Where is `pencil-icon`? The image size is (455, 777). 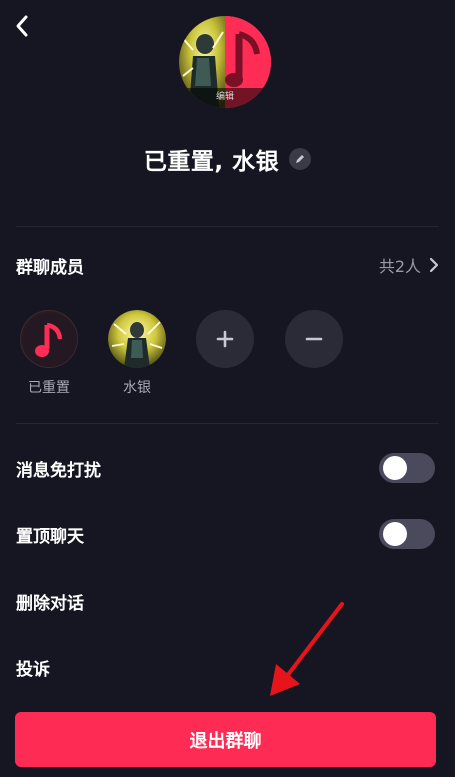
pencil-icon is located at coordinates (300, 159).